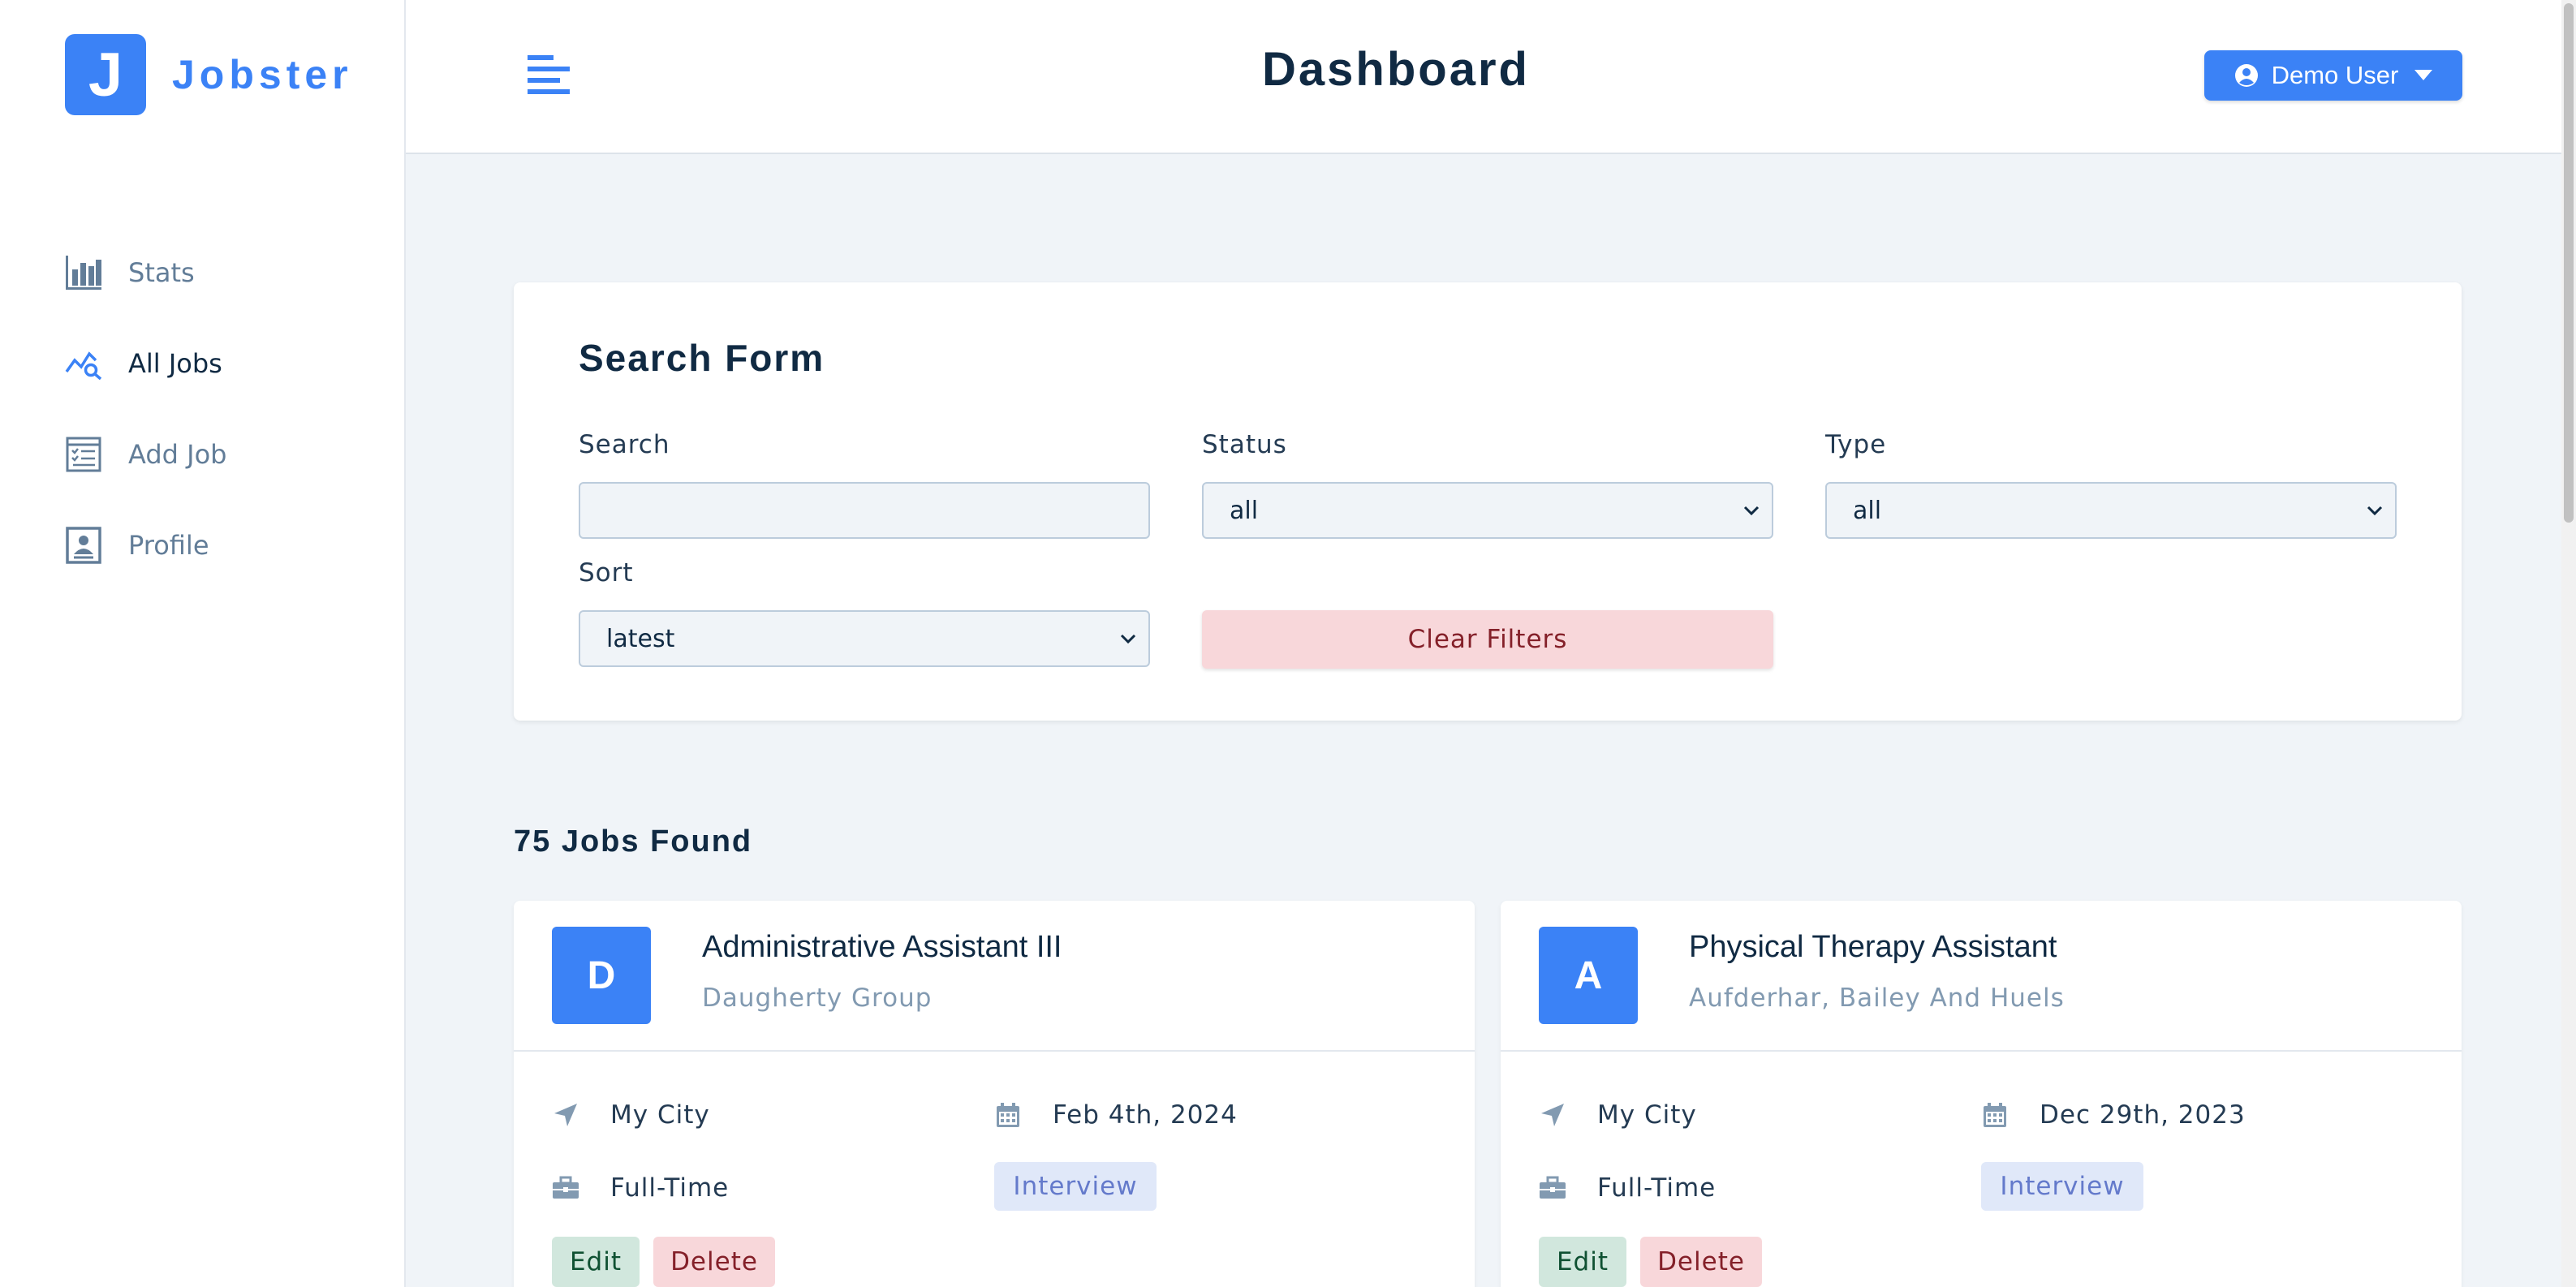  I want to click on sidebar-item-label: Profile, so click(169, 545).